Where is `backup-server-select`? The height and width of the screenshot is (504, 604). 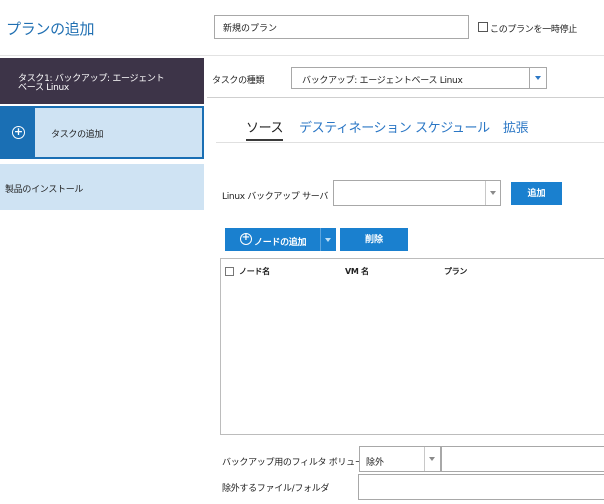
backup-server-select is located at coordinates (417, 193).